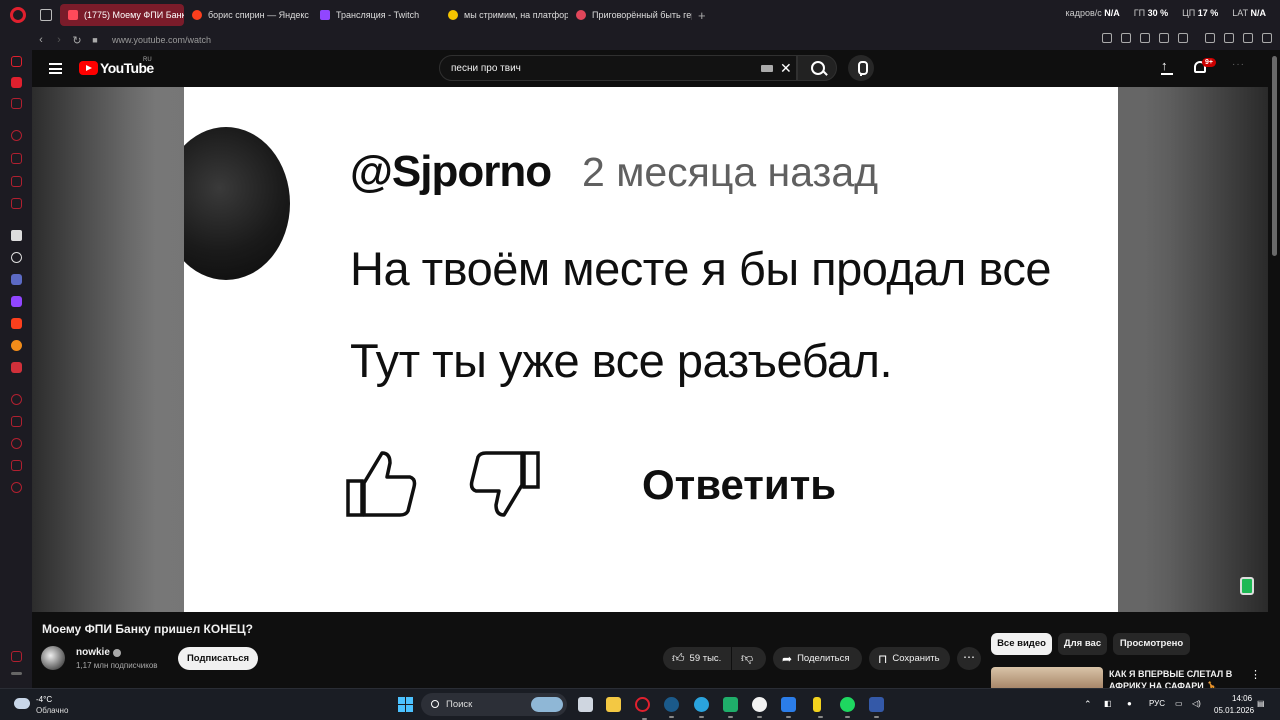  I want to click on tab-twitch: Трансляция - Twitch, so click(376, 15).